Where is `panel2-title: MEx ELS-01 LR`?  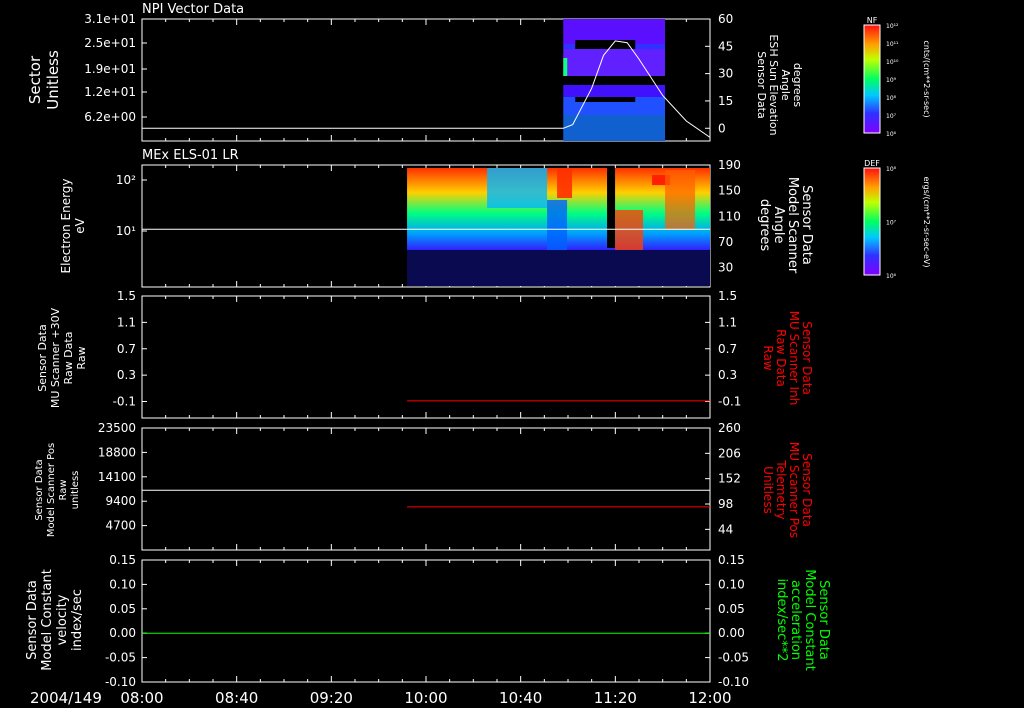 panel2-title: MEx ELS-01 LR is located at coordinates (190, 155).